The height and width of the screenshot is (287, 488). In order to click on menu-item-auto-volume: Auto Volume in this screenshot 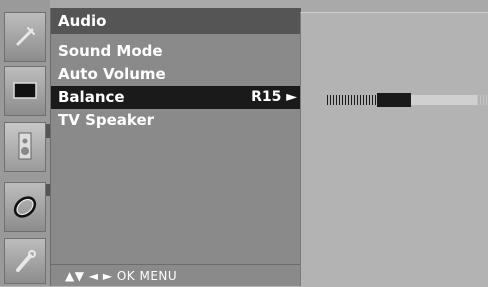, I will do `click(176, 74)`.